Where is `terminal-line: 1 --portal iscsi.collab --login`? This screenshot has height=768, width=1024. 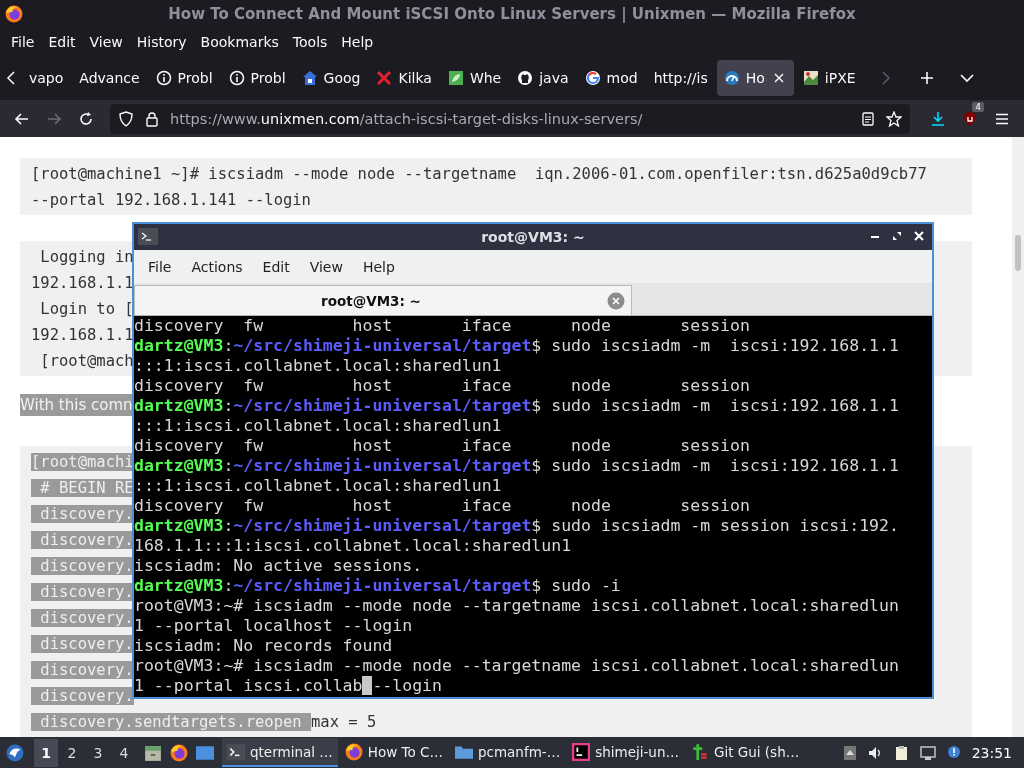
terminal-line: 1 --portal iscsi.collab --login is located at coordinates (288, 685).